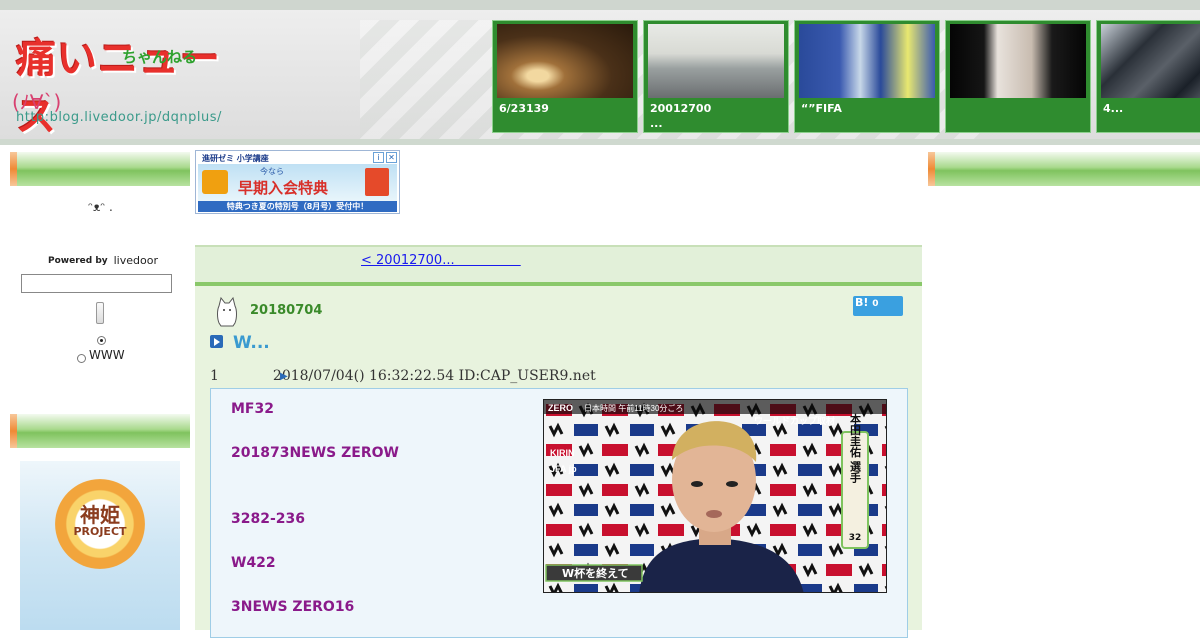  I want to click on article-line: W422, so click(253, 563).